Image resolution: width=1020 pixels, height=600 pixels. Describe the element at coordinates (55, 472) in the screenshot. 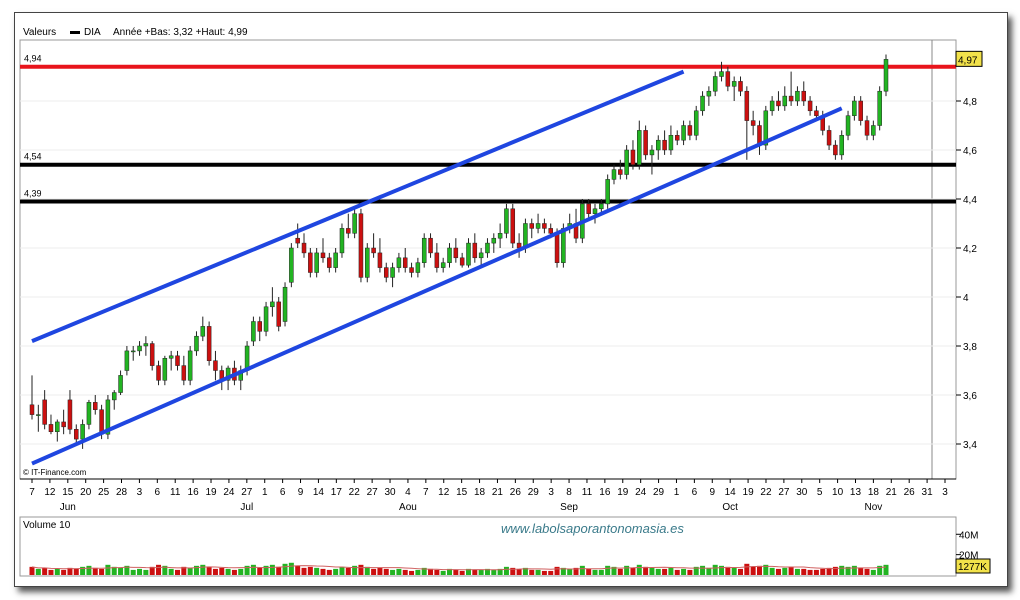

I see `source-credit: © IT-Finance.com` at that location.